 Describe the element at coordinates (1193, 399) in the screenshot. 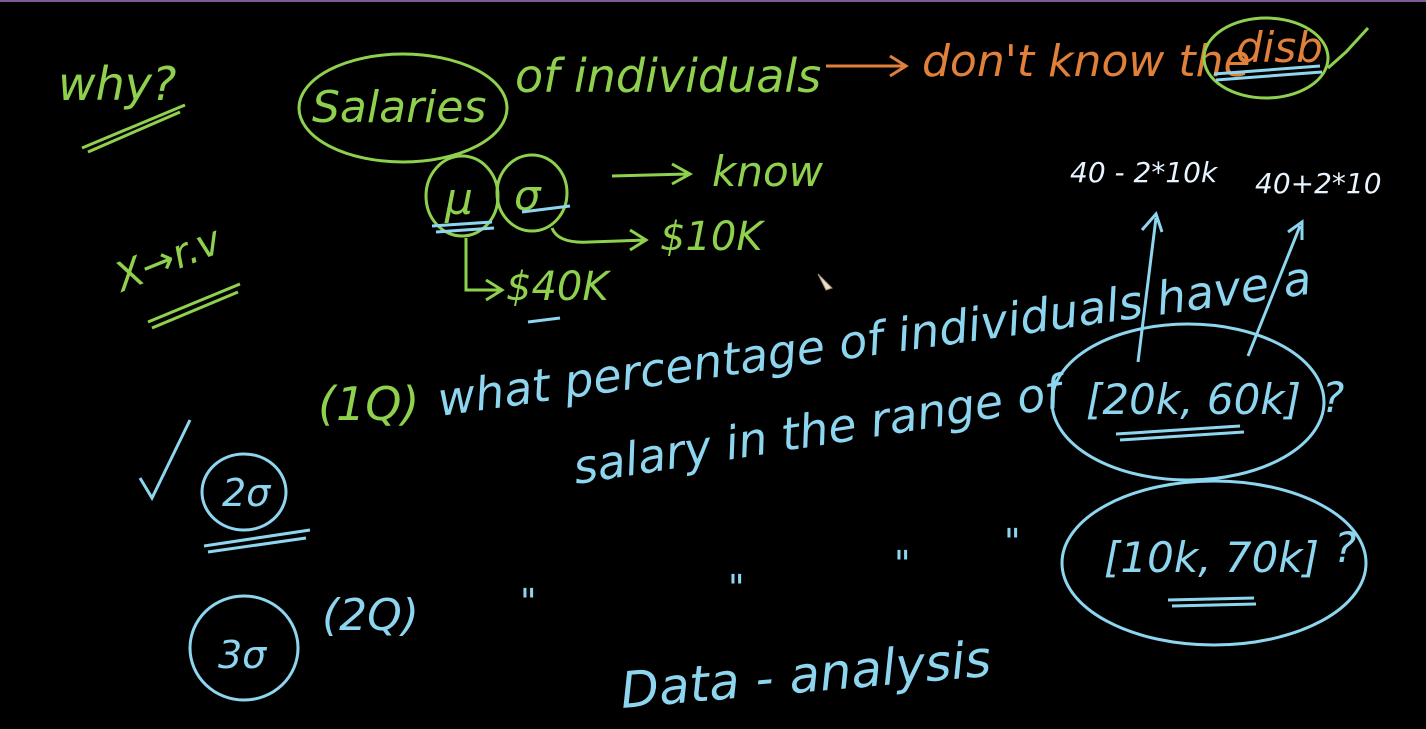

I see `range-1-text: [20k, 60k]` at that location.